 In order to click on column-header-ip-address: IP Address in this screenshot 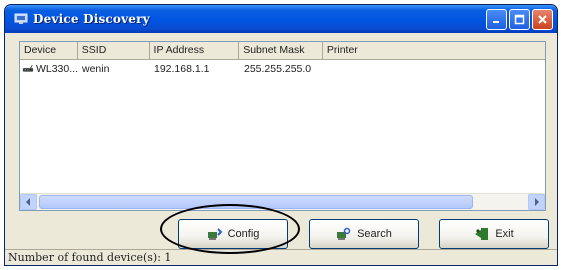, I will do `click(194, 51)`.